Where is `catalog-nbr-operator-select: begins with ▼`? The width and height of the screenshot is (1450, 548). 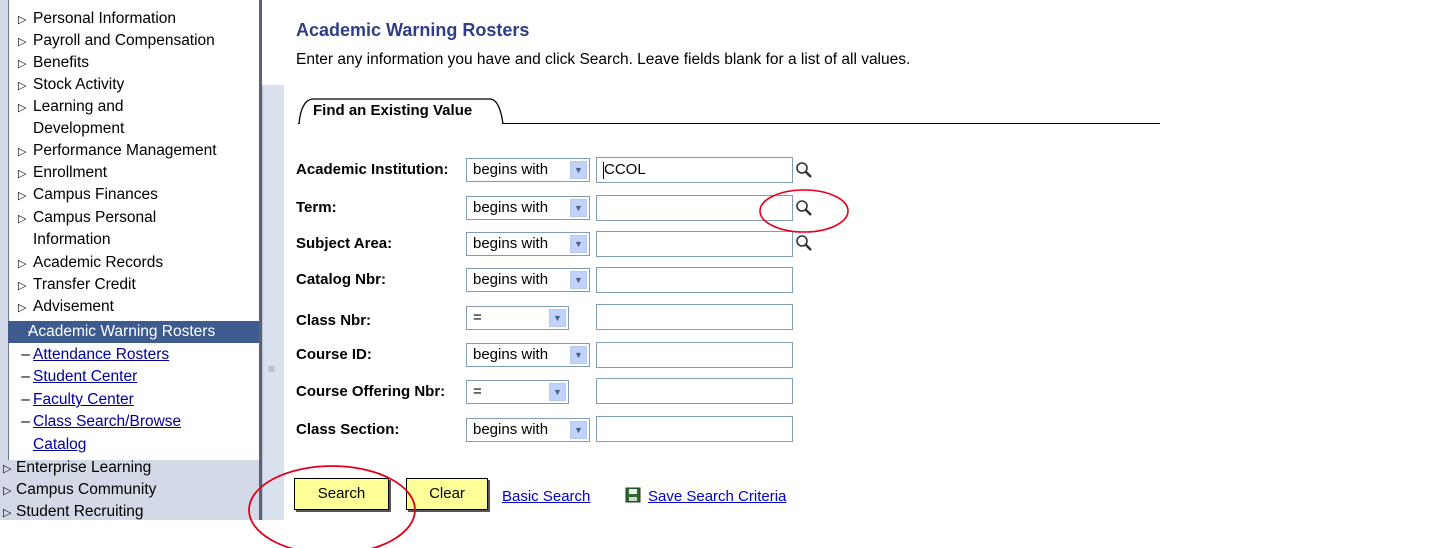 catalog-nbr-operator-select: begins with ▼ is located at coordinates (528, 280).